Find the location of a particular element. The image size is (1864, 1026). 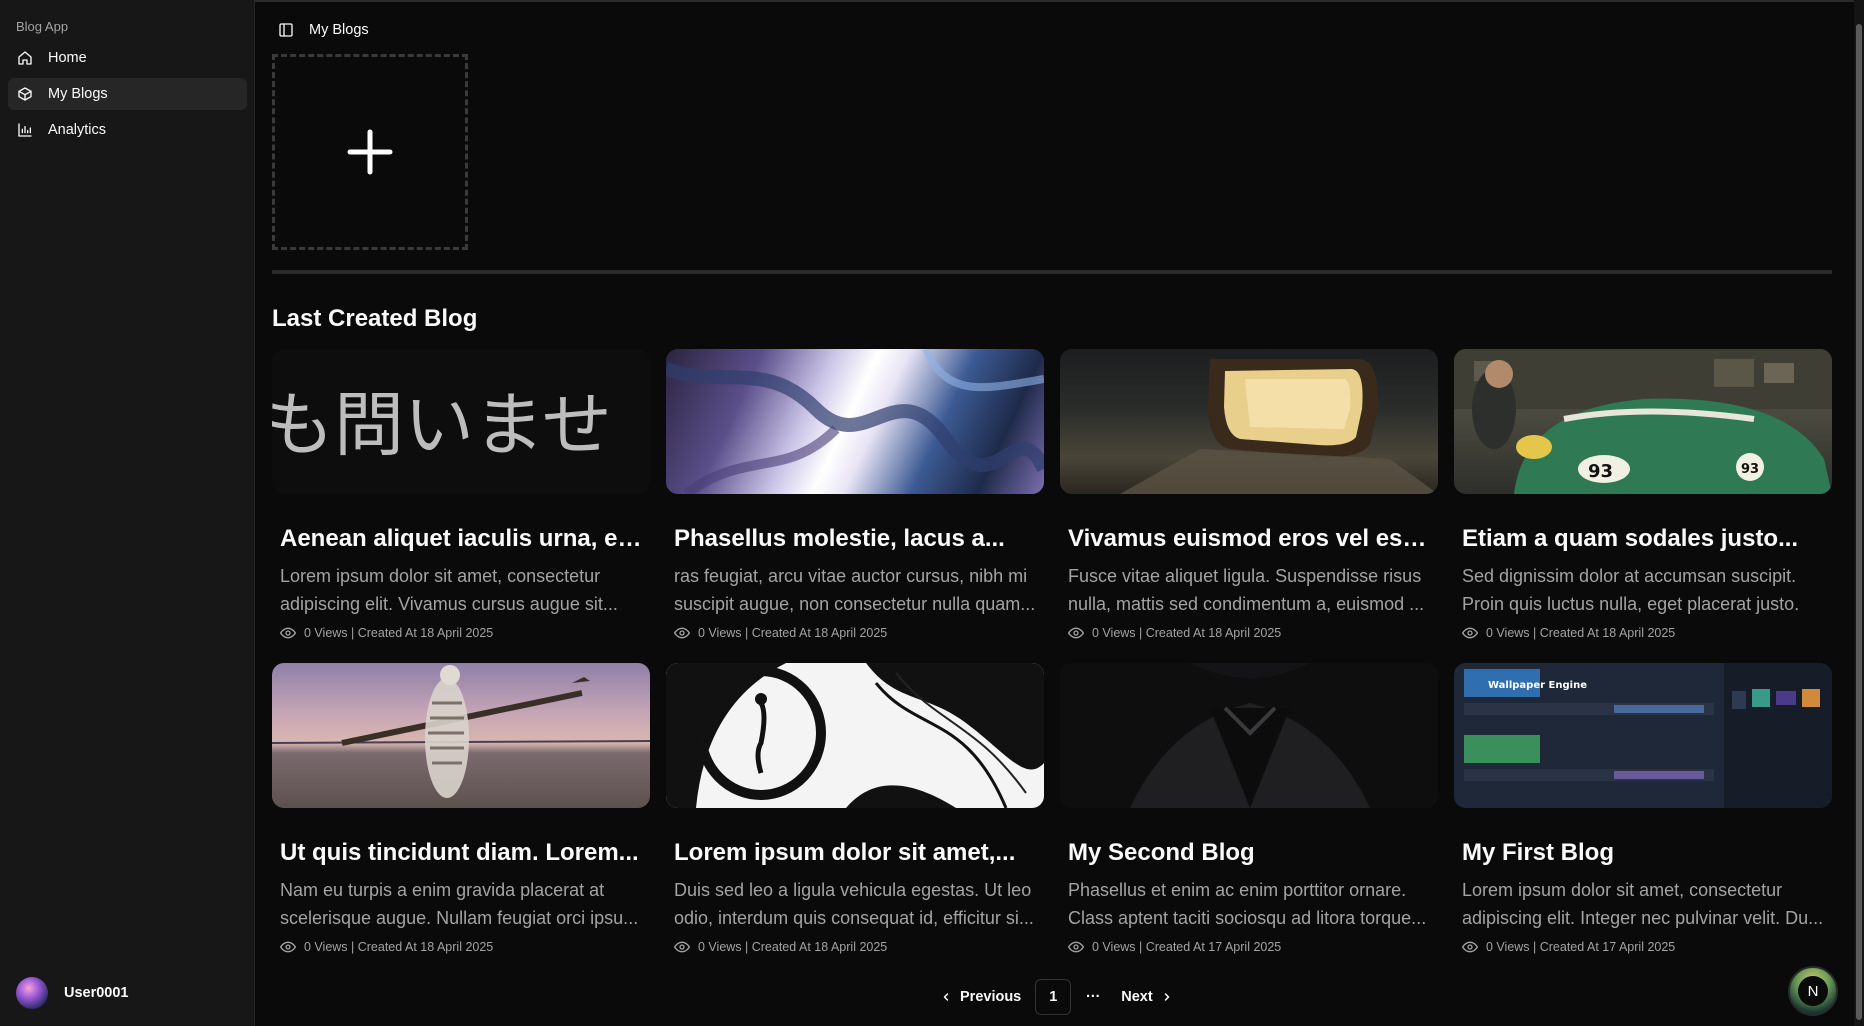

svg-text: も問いませ is located at coordinates (442, 425).